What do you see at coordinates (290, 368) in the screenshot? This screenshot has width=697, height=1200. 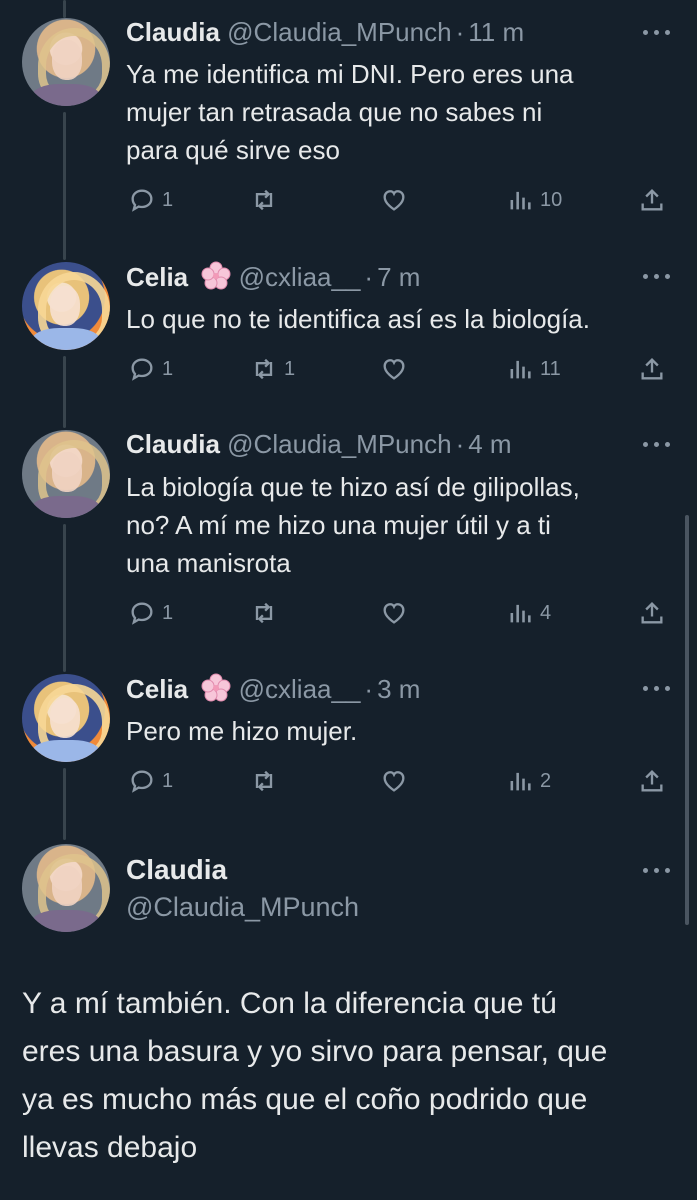 I see `retweet-count: 1` at bounding box center [290, 368].